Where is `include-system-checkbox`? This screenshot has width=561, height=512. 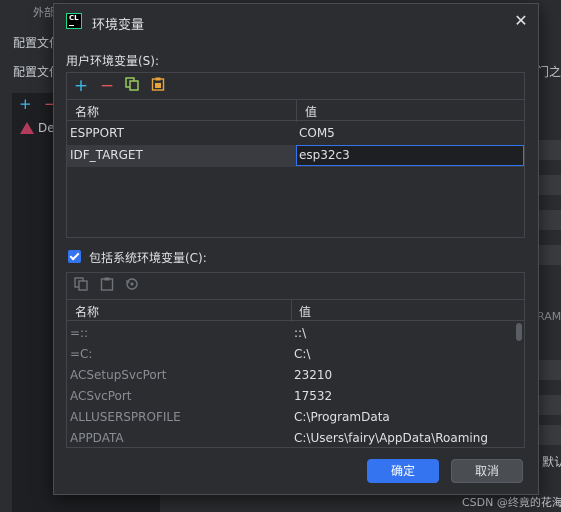 include-system-checkbox is located at coordinates (74, 256).